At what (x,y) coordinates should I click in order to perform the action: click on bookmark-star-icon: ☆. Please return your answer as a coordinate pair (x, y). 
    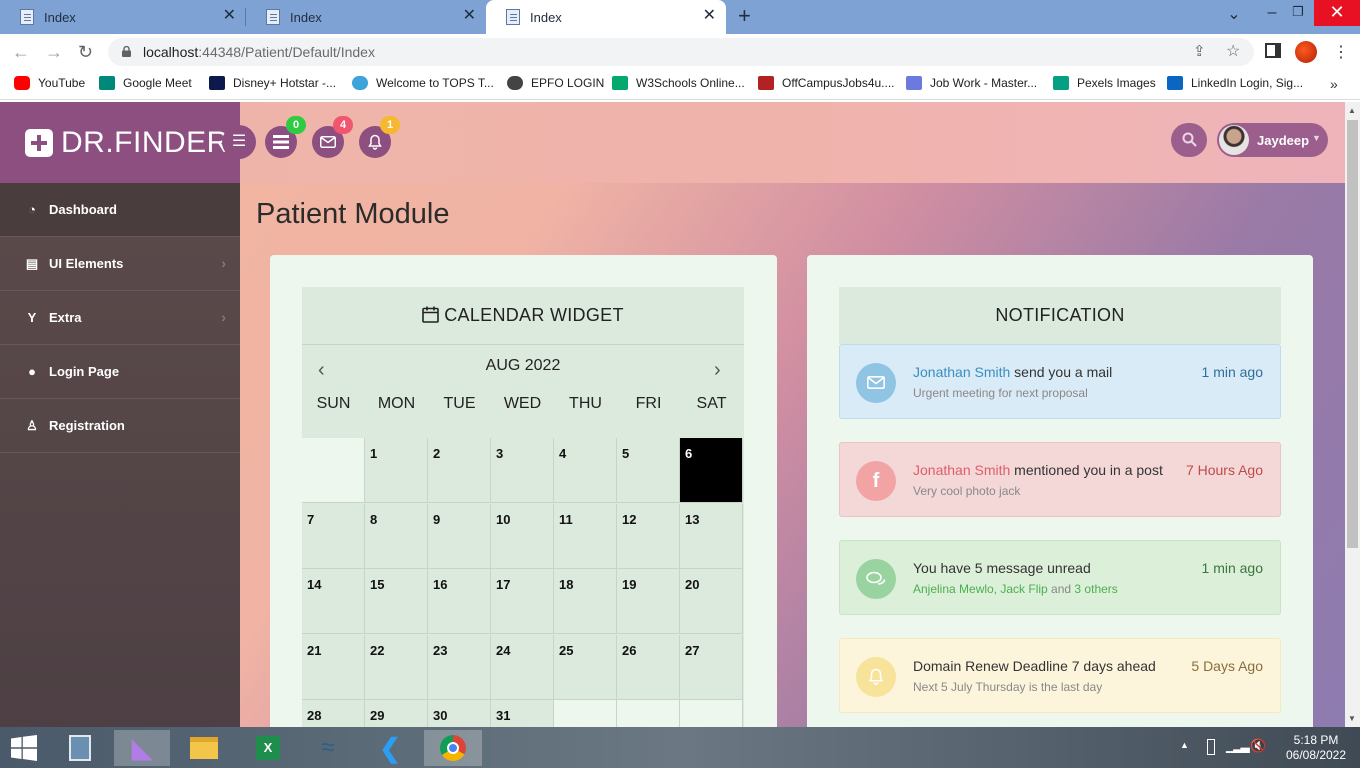
    Looking at the image, I should click on (1233, 51).